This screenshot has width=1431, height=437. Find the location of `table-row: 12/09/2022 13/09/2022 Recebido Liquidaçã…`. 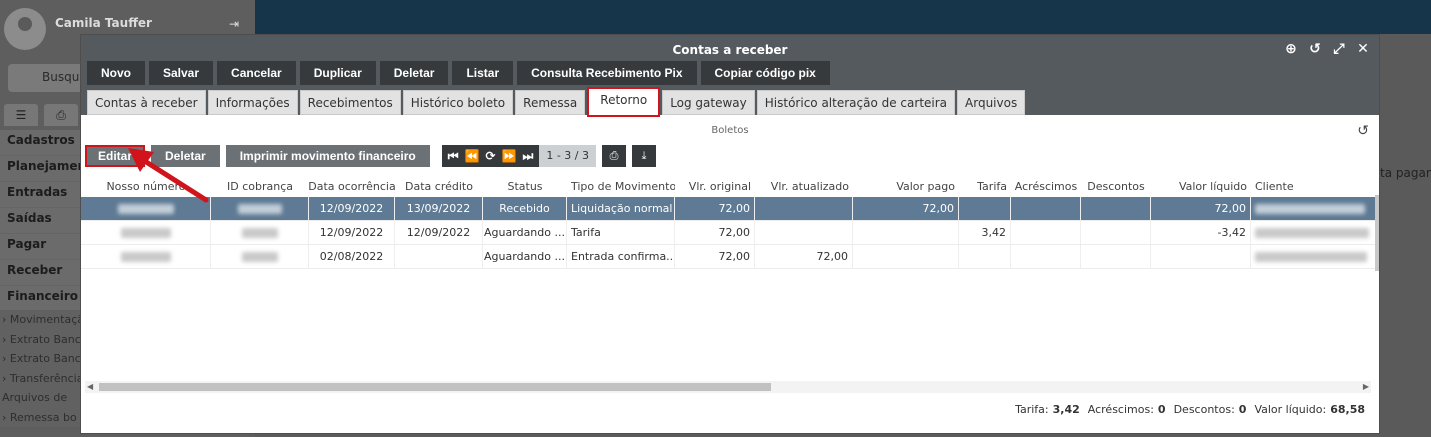

table-row: 12/09/2022 13/09/2022 Recebido Liquidaçã… is located at coordinates (730, 209).